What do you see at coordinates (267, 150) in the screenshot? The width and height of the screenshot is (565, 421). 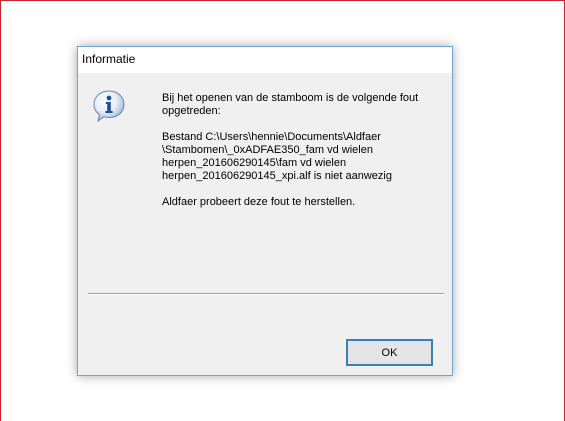 I see `message-line: \Stambomen\_0xADFAE350_fam vd wielen` at bounding box center [267, 150].